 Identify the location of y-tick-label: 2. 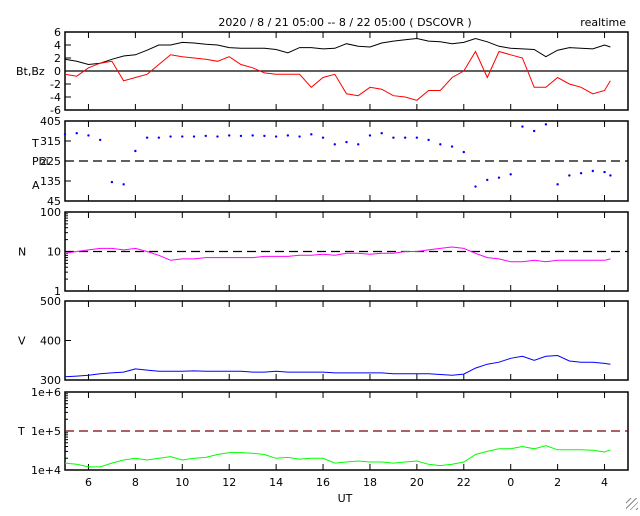
(57, 58).